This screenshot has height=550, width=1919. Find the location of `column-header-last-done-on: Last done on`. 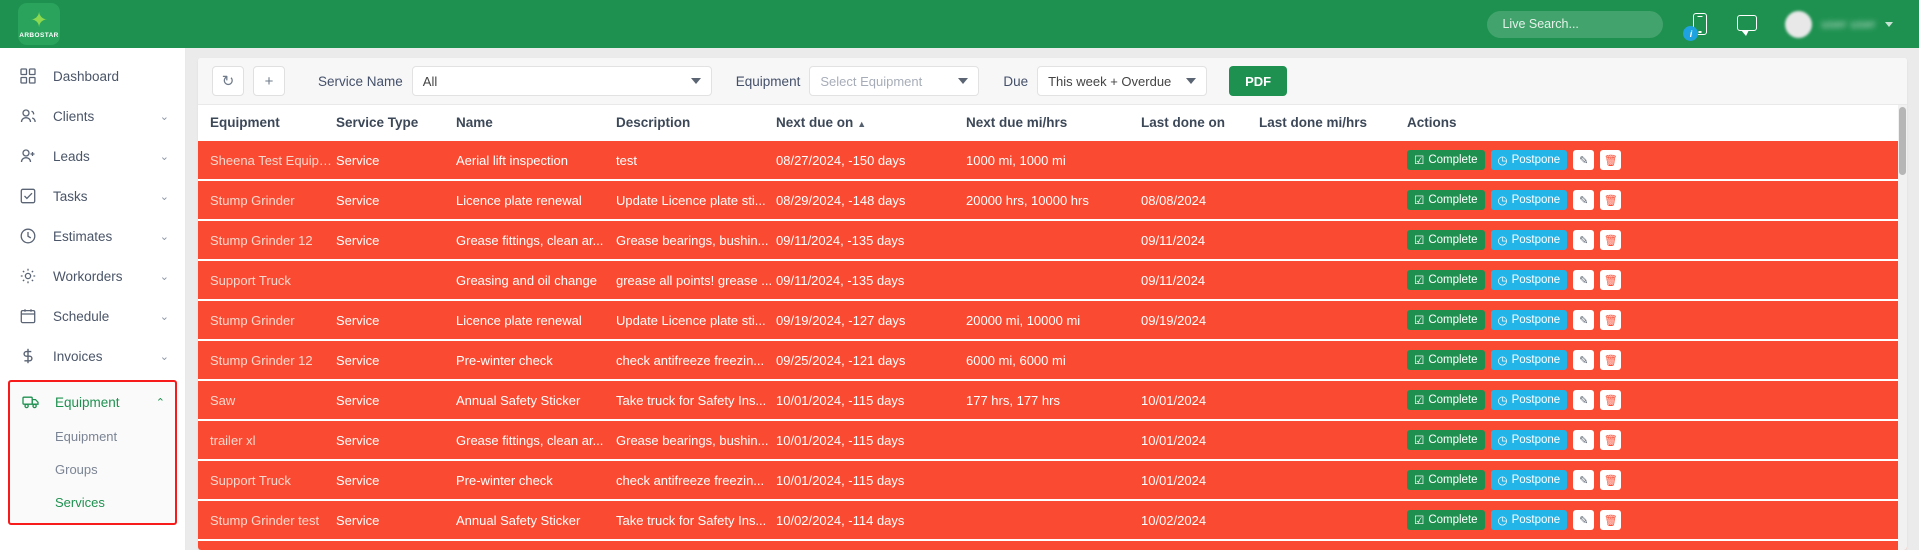

column-header-last-done-on: Last done on is located at coordinates (1200, 123).